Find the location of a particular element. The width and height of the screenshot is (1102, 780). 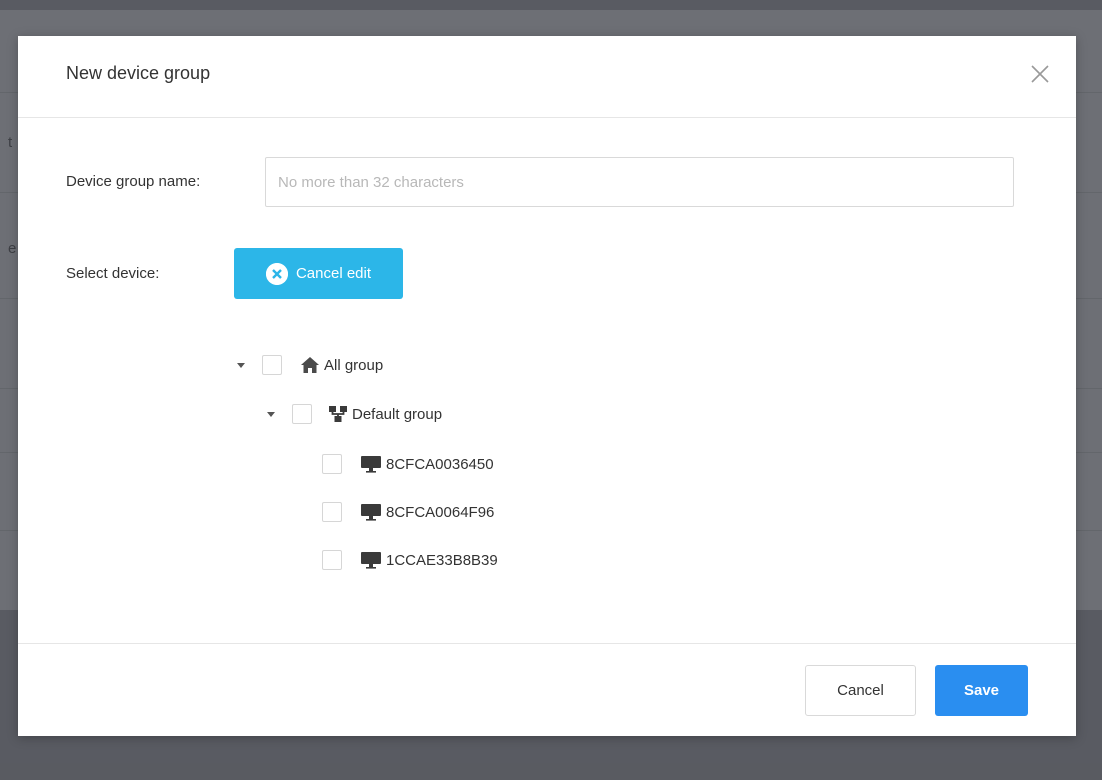

close-button is located at coordinates (1040, 74).